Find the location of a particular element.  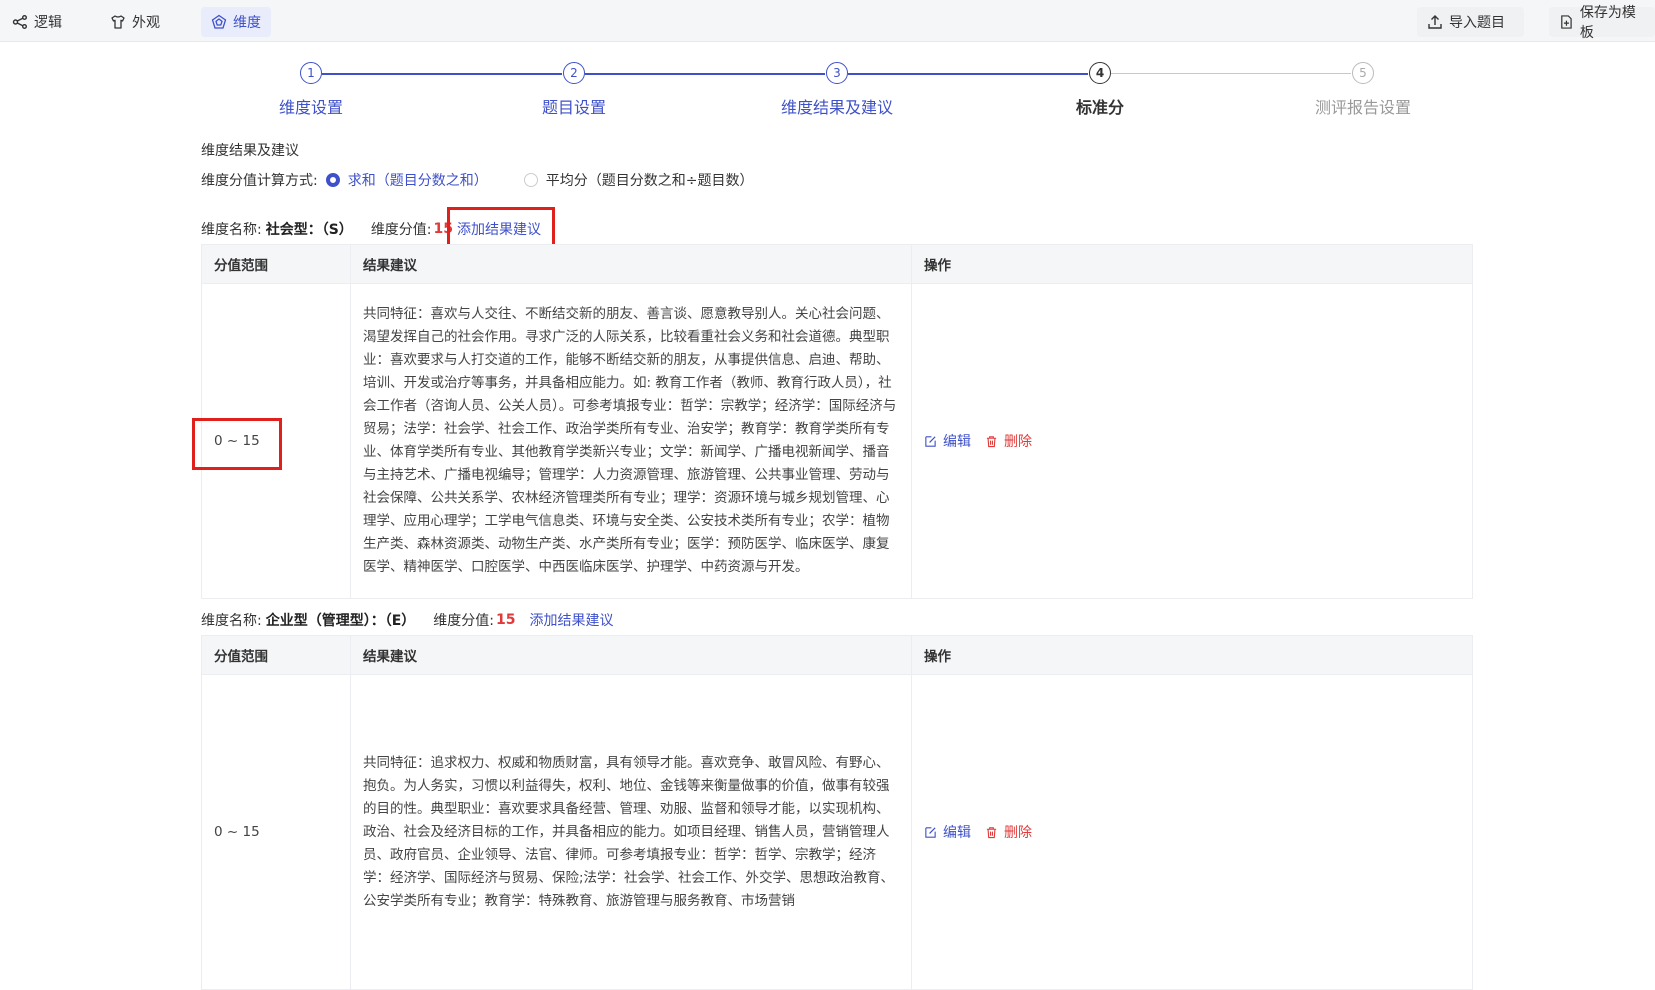

step-4-number: 4 is located at coordinates (1100, 73).